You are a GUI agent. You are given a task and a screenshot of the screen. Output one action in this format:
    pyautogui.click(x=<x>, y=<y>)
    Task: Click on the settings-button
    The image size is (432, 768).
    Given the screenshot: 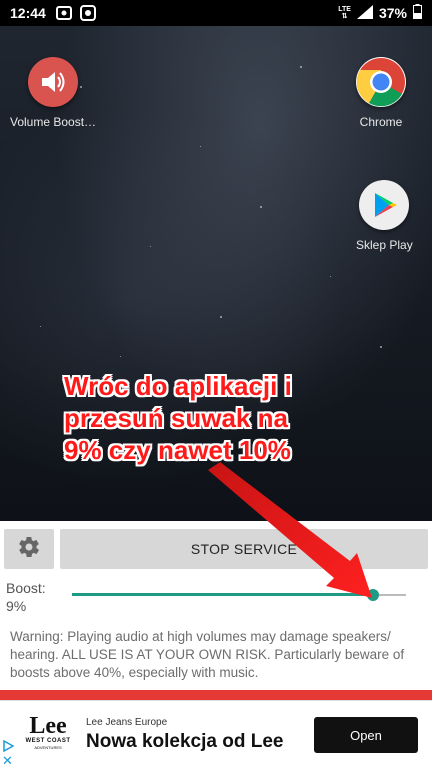 What is the action you would take?
    pyautogui.click(x=29, y=549)
    